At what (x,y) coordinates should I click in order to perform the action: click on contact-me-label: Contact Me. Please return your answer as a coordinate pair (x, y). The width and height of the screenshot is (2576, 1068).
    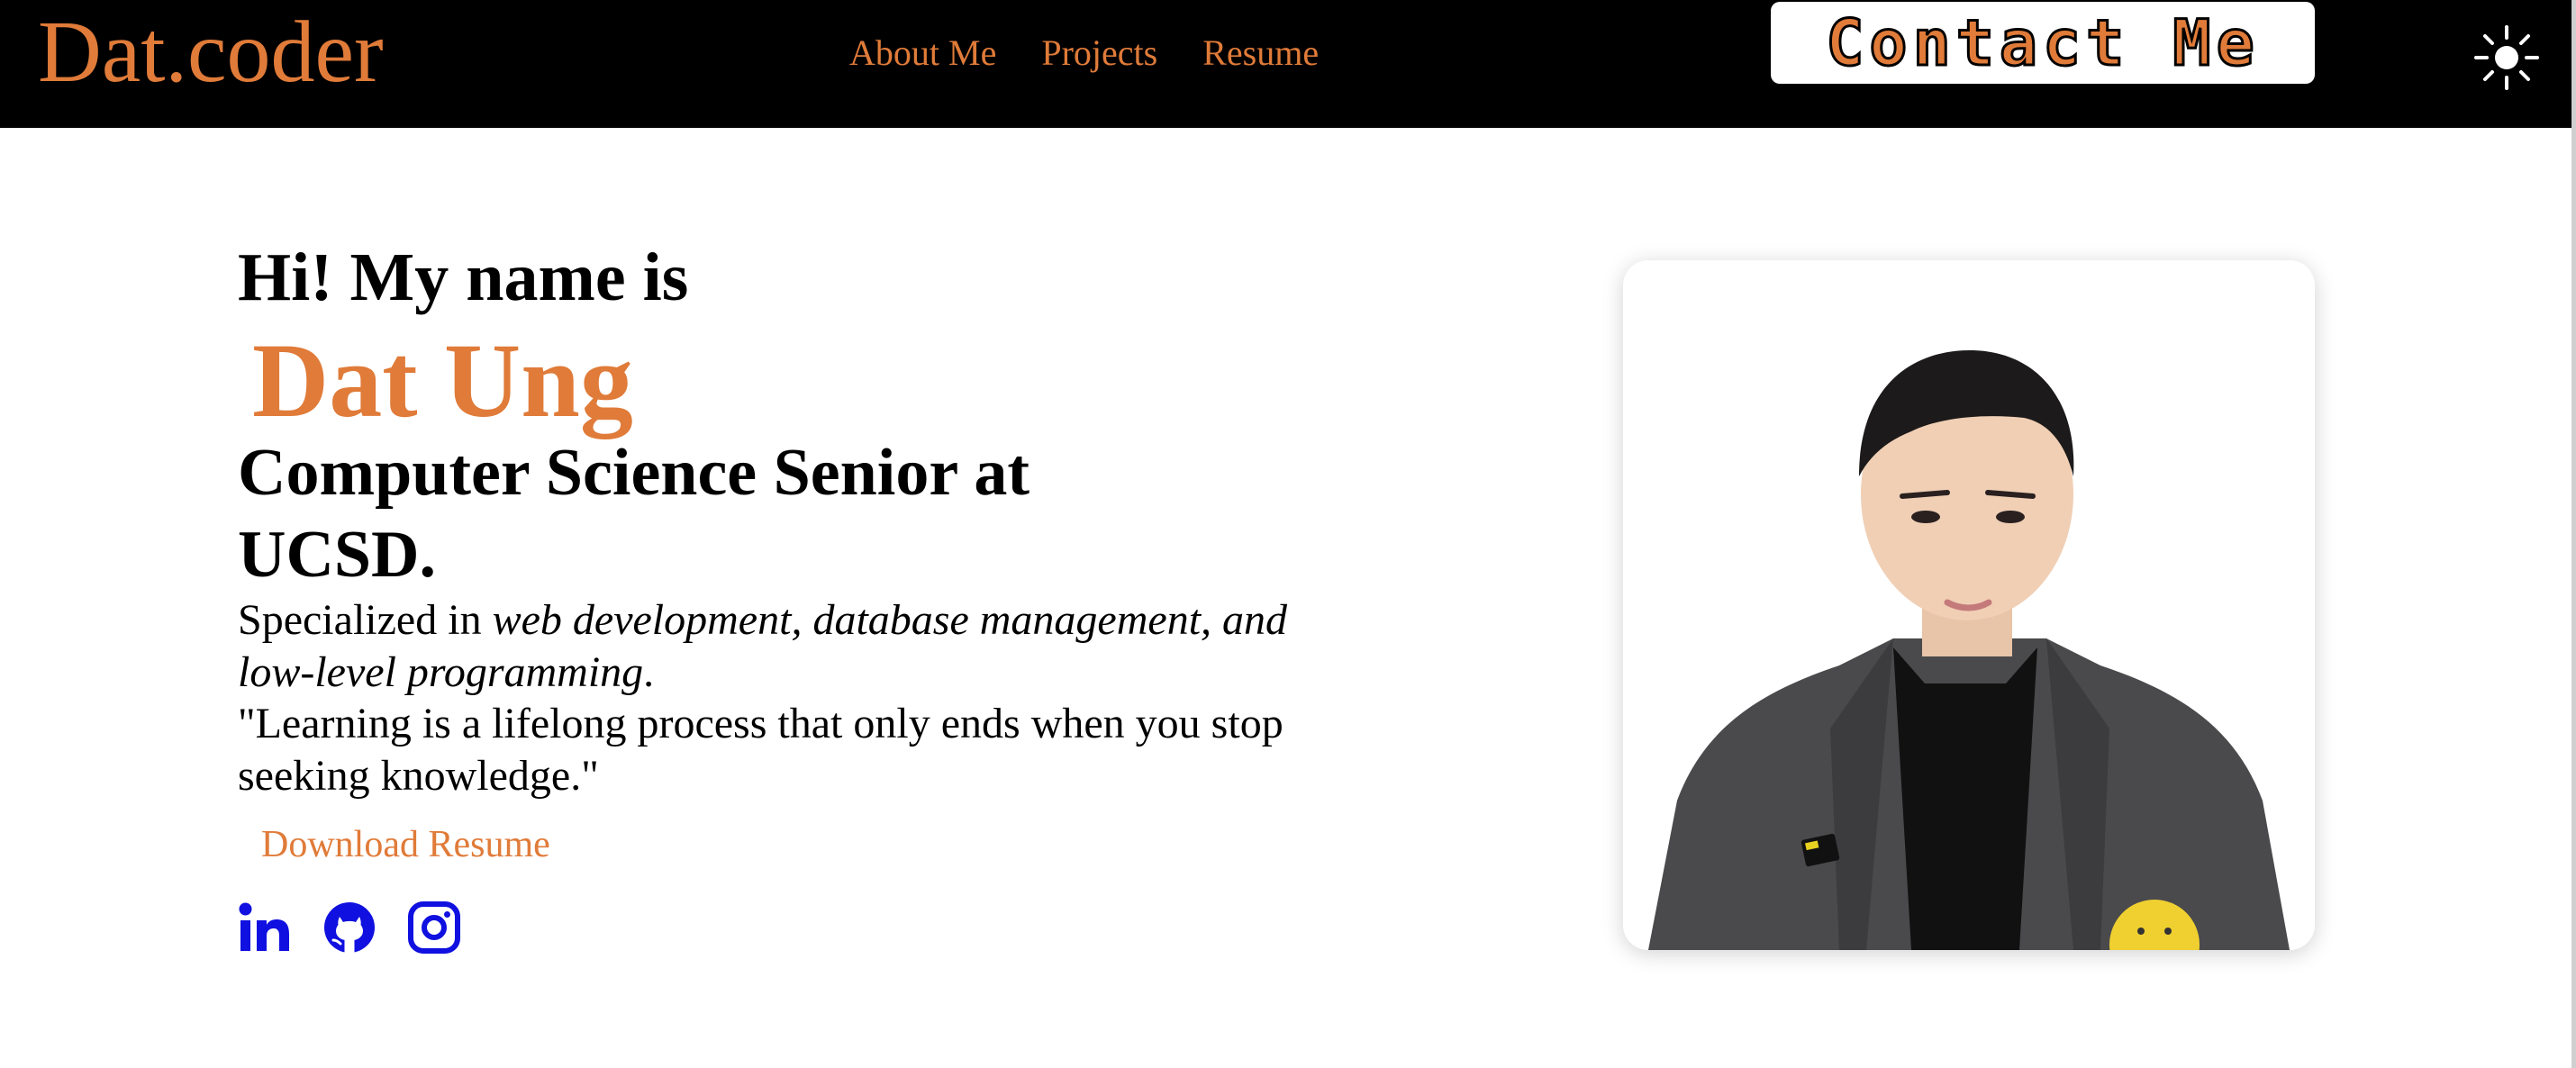
    Looking at the image, I should click on (2043, 43).